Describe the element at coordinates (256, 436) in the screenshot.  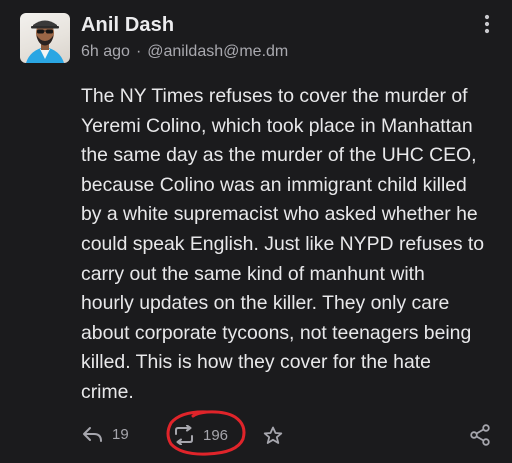
I see `post-actions-bar: 19 196` at that location.